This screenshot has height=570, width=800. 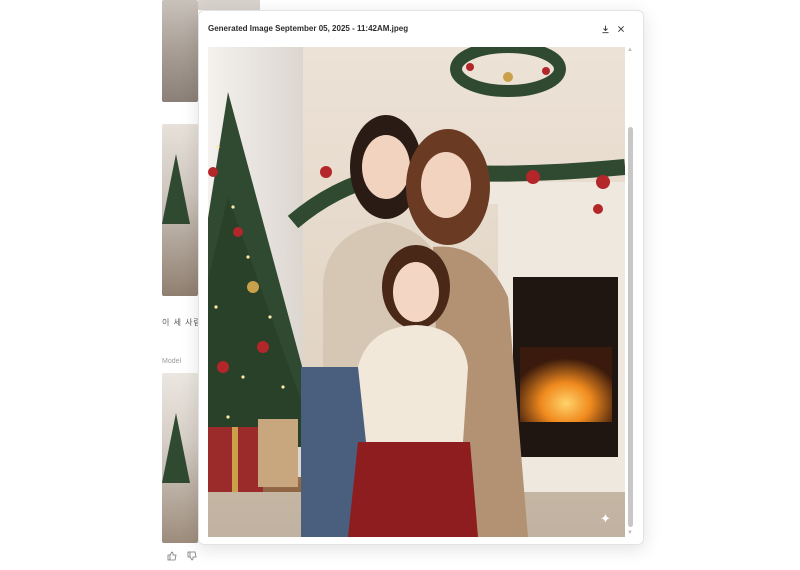 What do you see at coordinates (630, 533) in the screenshot?
I see `scroll-down-arrow: ▼` at bounding box center [630, 533].